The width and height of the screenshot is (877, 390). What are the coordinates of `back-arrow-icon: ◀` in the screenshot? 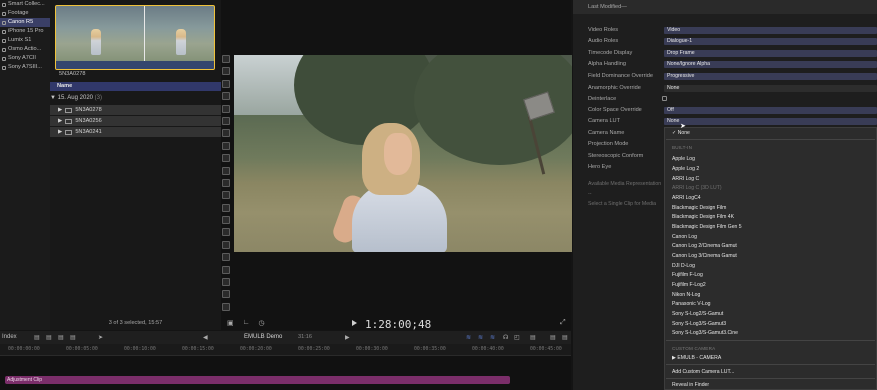 It's located at (205, 337).